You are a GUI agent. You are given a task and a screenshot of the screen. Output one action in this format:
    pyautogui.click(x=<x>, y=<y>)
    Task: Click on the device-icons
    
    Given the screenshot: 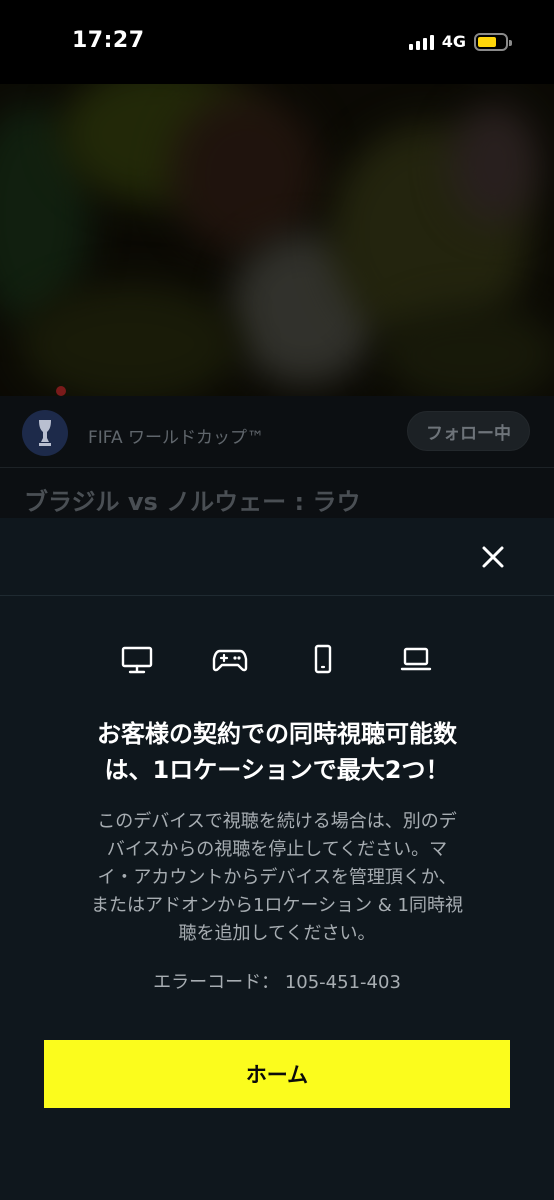 What is the action you would take?
    pyautogui.click(x=277, y=660)
    